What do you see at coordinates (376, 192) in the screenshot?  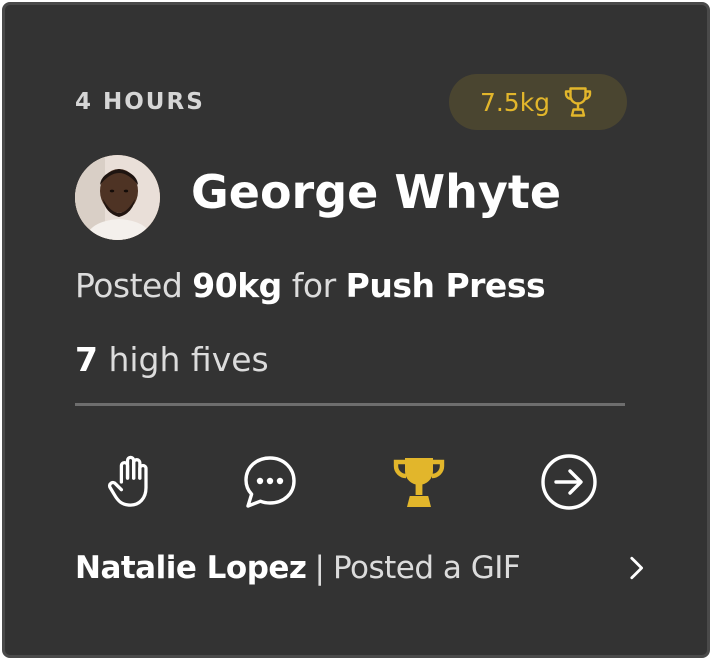 I see `author-name: George Whyte` at bounding box center [376, 192].